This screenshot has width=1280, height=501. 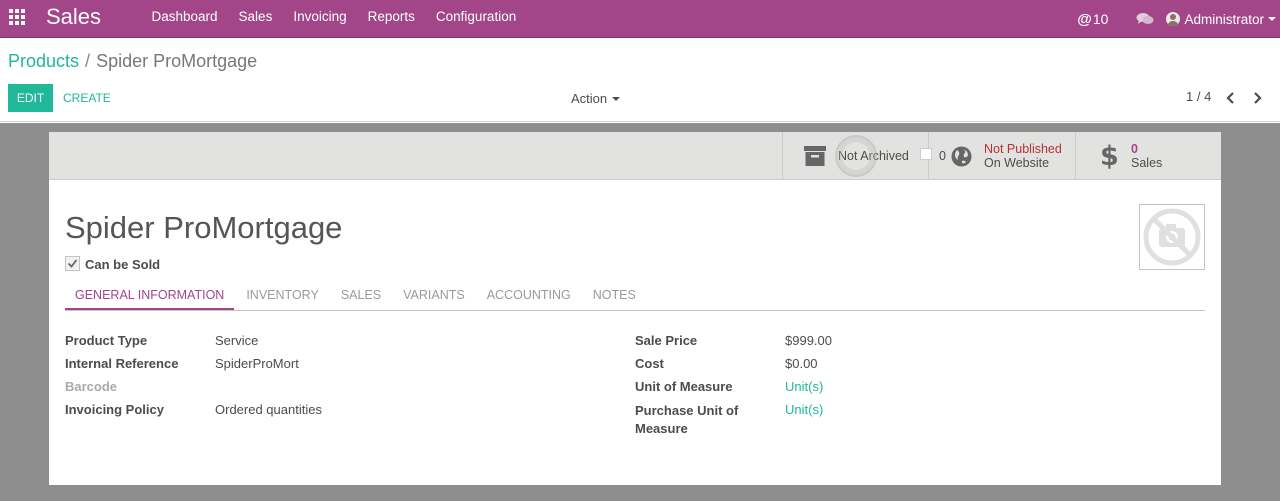 I want to click on website-sublabel: On Website, so click(x=1017, y=163).